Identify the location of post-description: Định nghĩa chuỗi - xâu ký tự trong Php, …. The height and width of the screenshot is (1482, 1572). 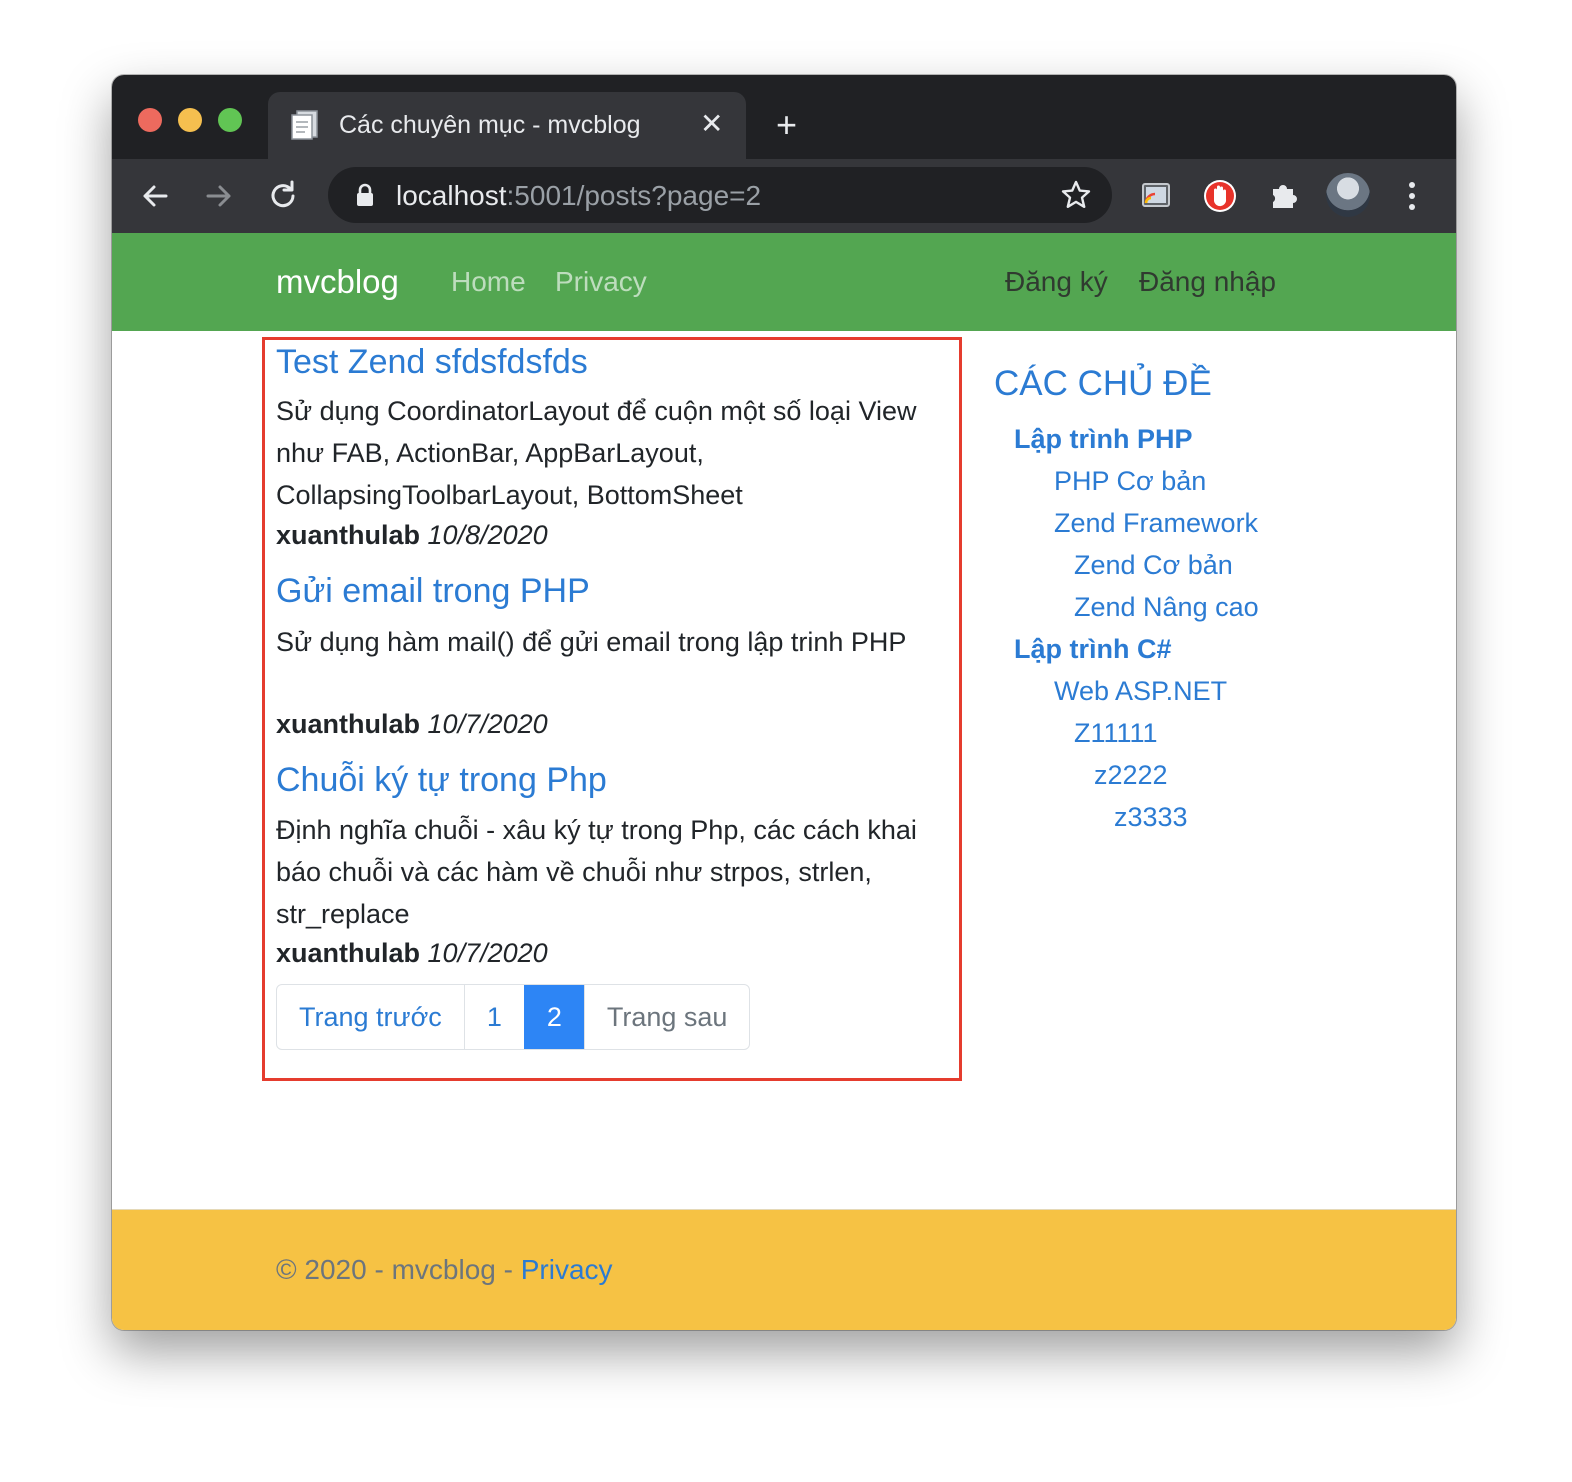
(596, 872).